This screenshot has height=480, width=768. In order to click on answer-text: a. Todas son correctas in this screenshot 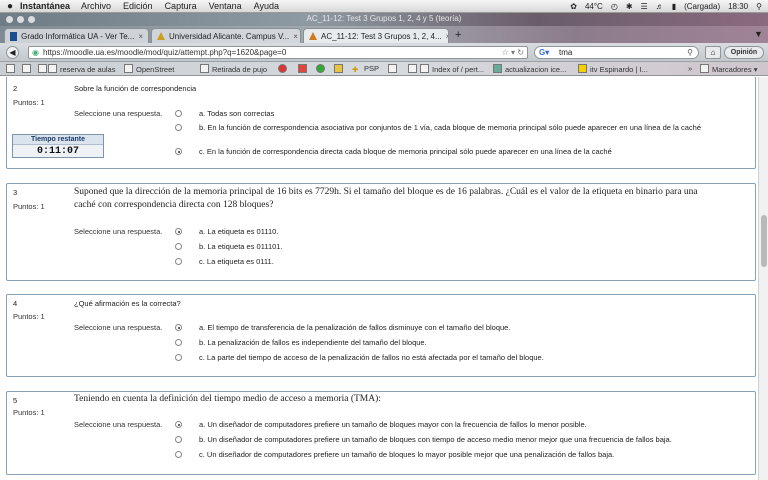, I will do `click(236, 114)`.